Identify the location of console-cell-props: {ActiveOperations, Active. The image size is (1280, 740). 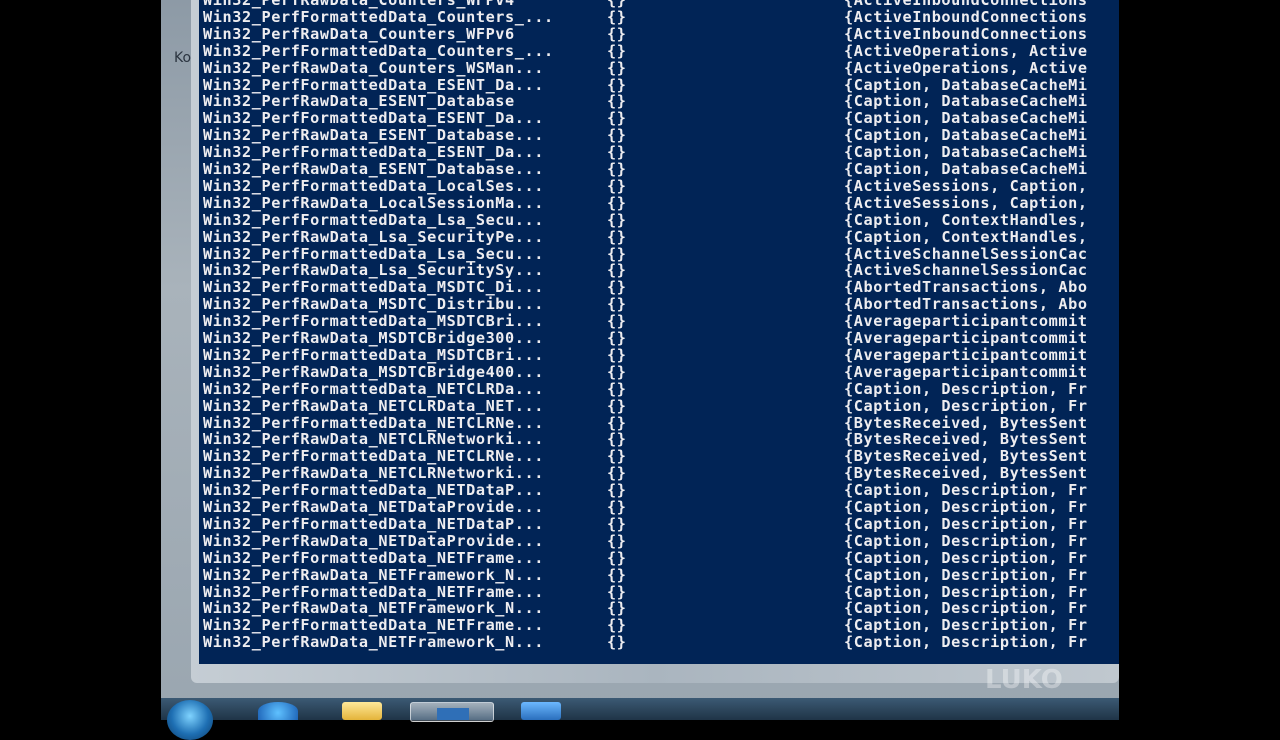
(966, 67).